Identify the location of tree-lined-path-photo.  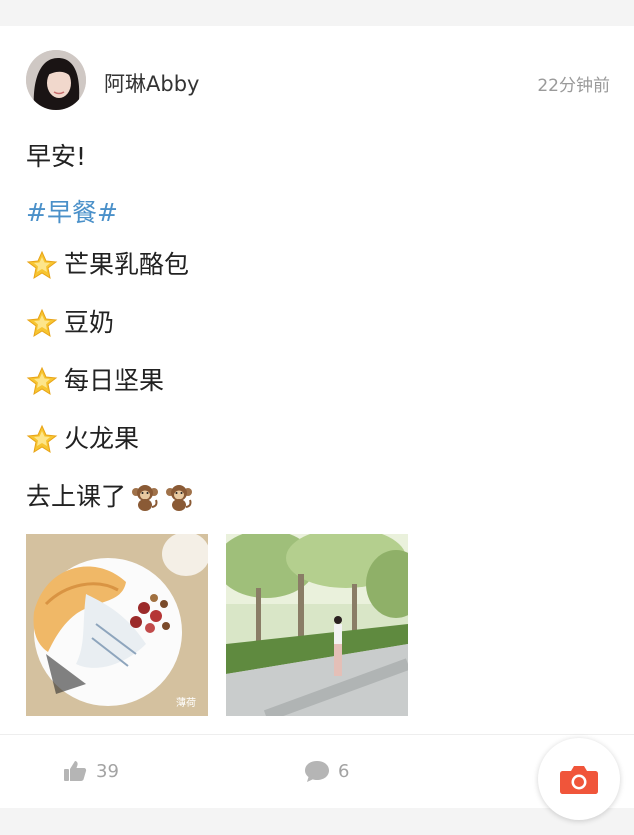
(317, 625).